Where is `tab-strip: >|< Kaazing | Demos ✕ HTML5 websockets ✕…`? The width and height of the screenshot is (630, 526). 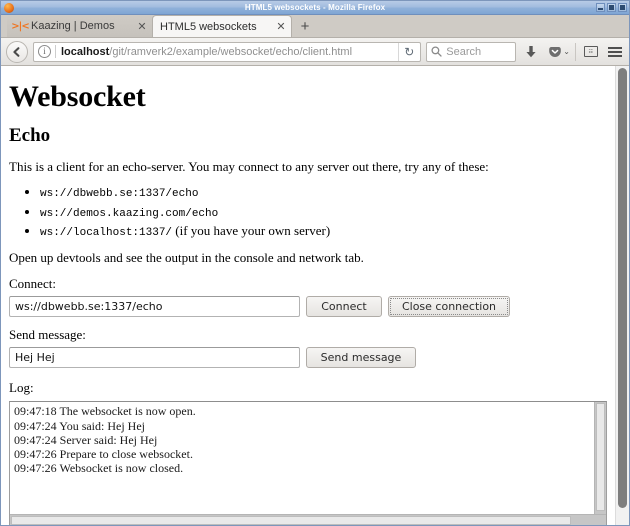
tab-strip: >|< Kaazing | Demos ✕ HTML5 websockets ✕… is located at coordinates (315, 26).